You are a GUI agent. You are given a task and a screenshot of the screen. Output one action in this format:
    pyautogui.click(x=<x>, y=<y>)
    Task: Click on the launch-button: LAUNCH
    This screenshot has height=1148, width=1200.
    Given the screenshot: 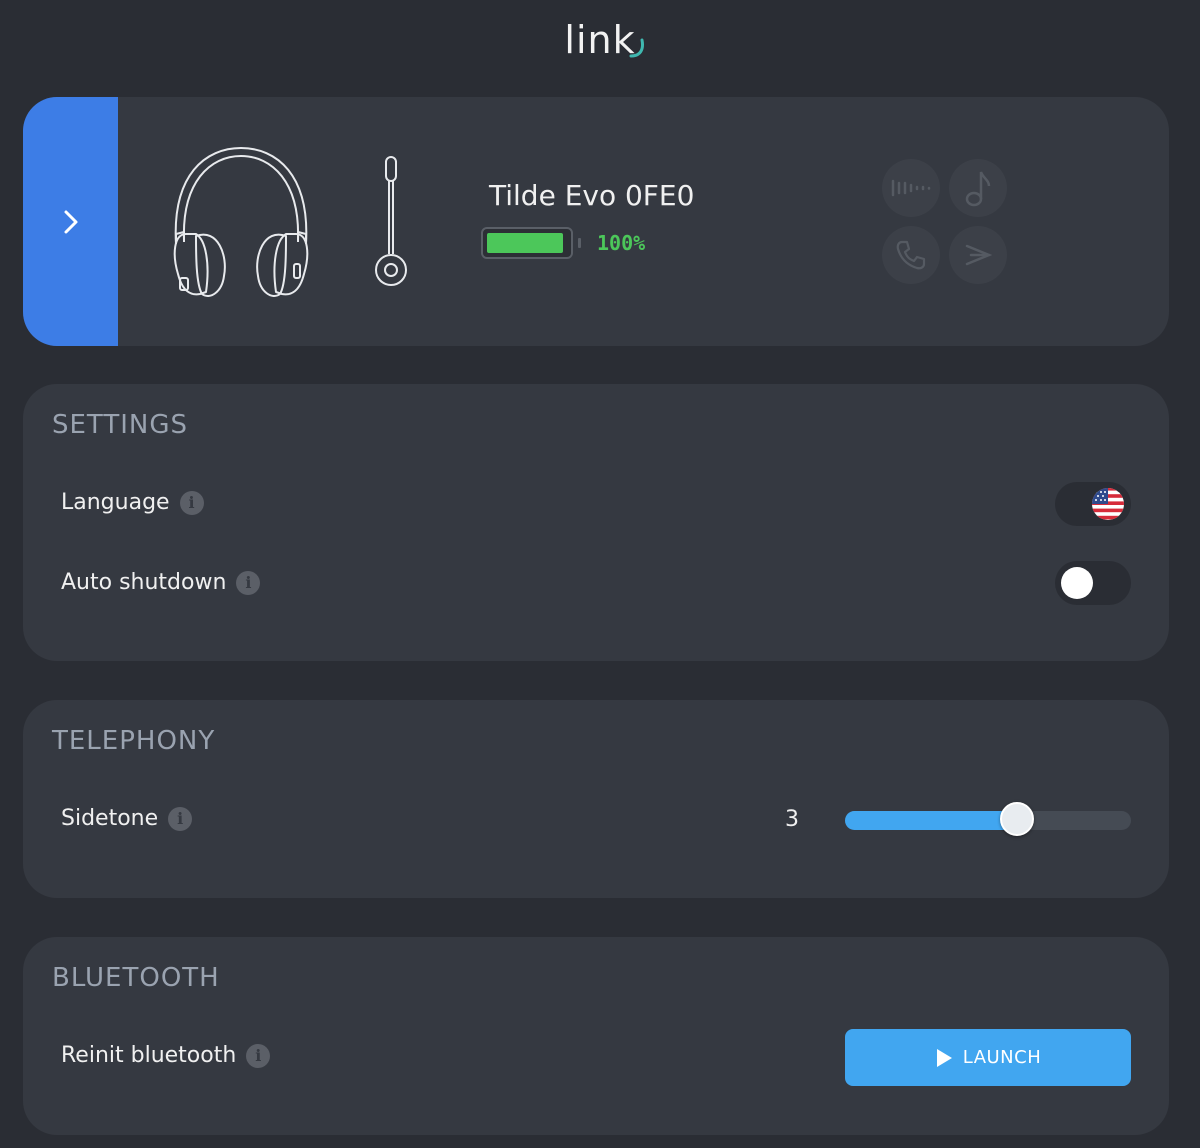 What is the action you would take?
    pyautogui.click(x=988, y=1057)
    